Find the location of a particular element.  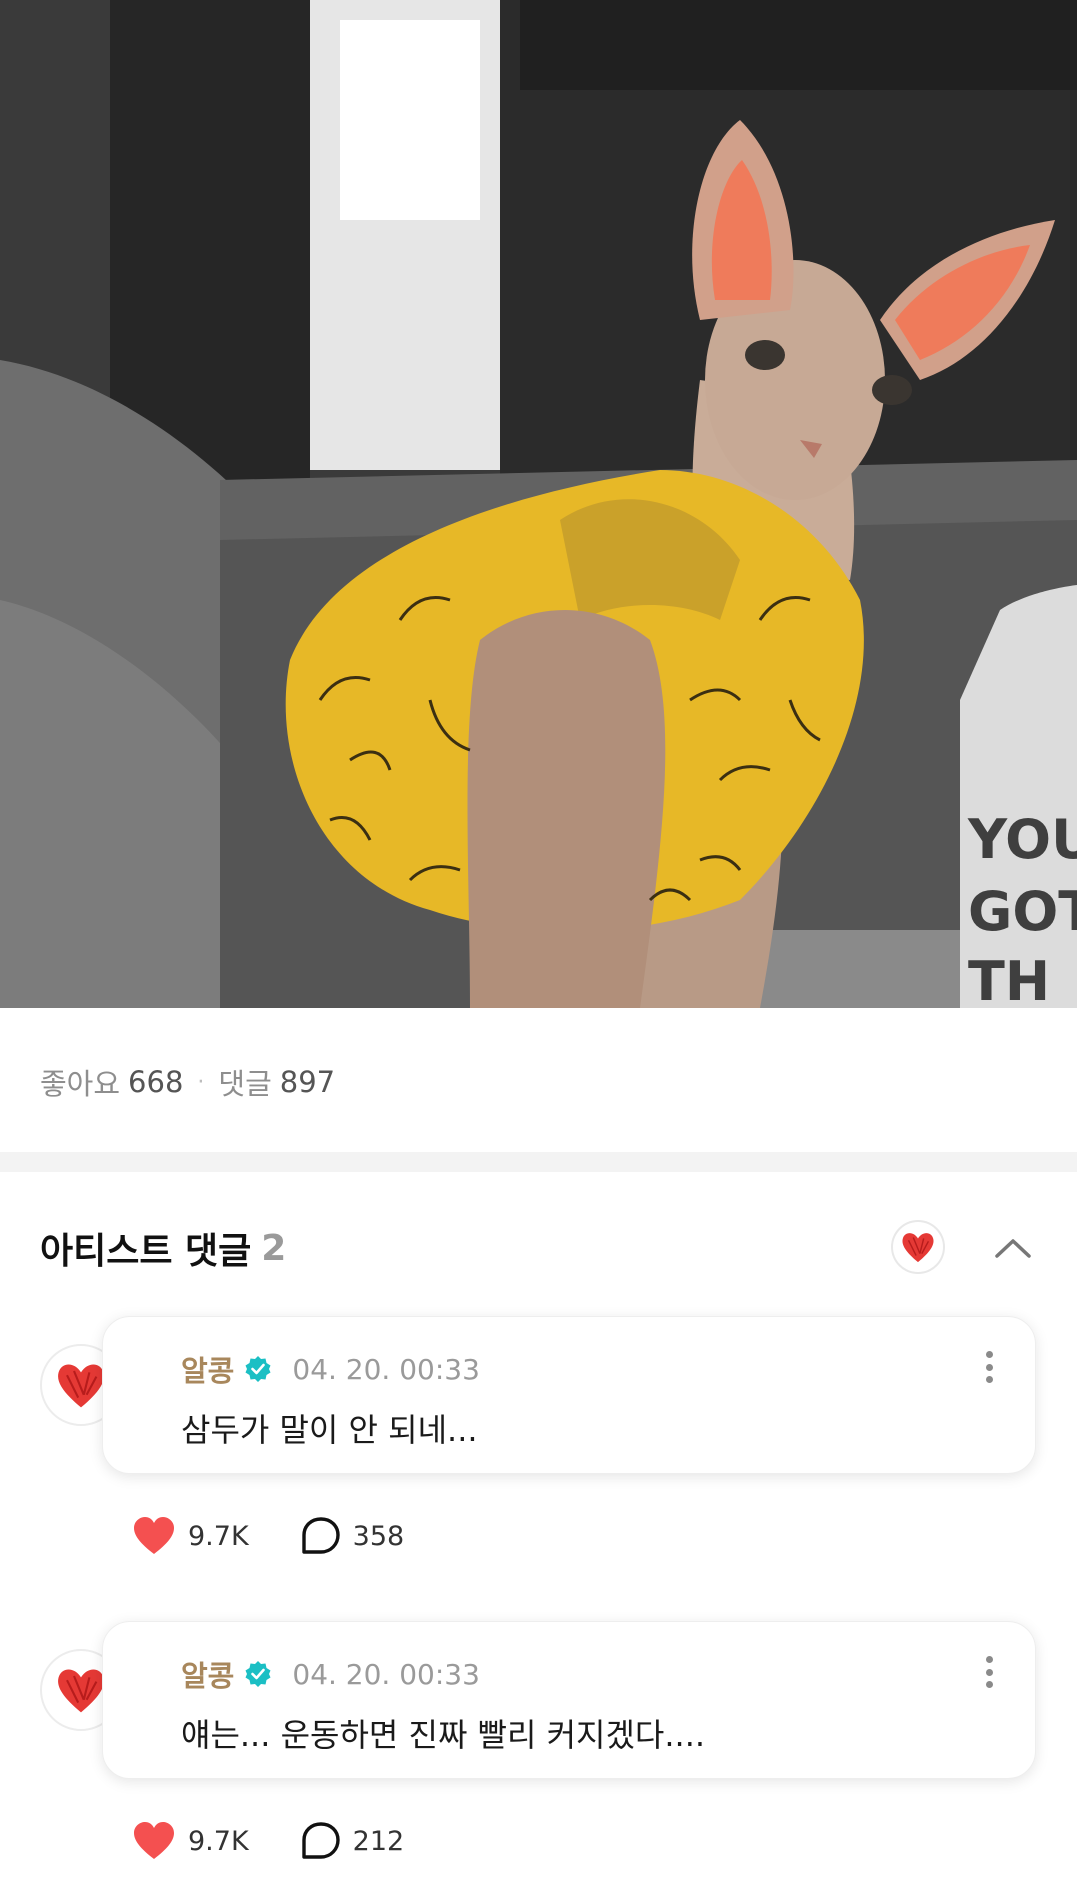

comments-count: 897 is located at coordinates (307, 1082).